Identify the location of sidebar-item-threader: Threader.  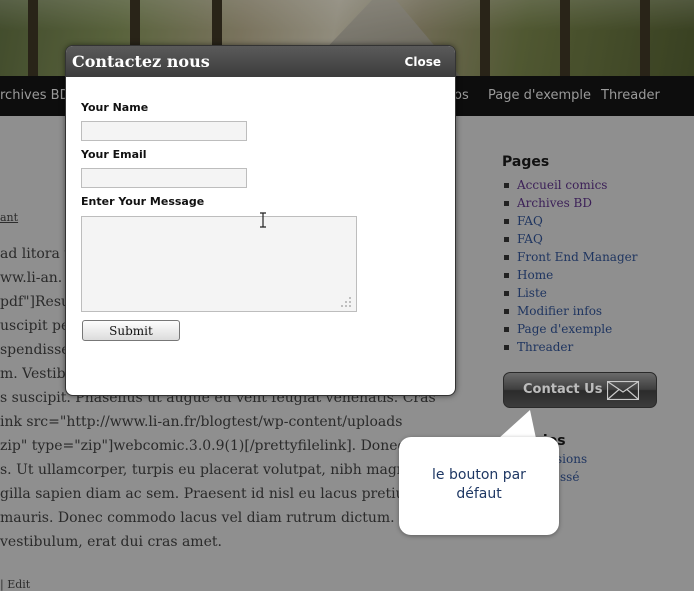
(597, 347).